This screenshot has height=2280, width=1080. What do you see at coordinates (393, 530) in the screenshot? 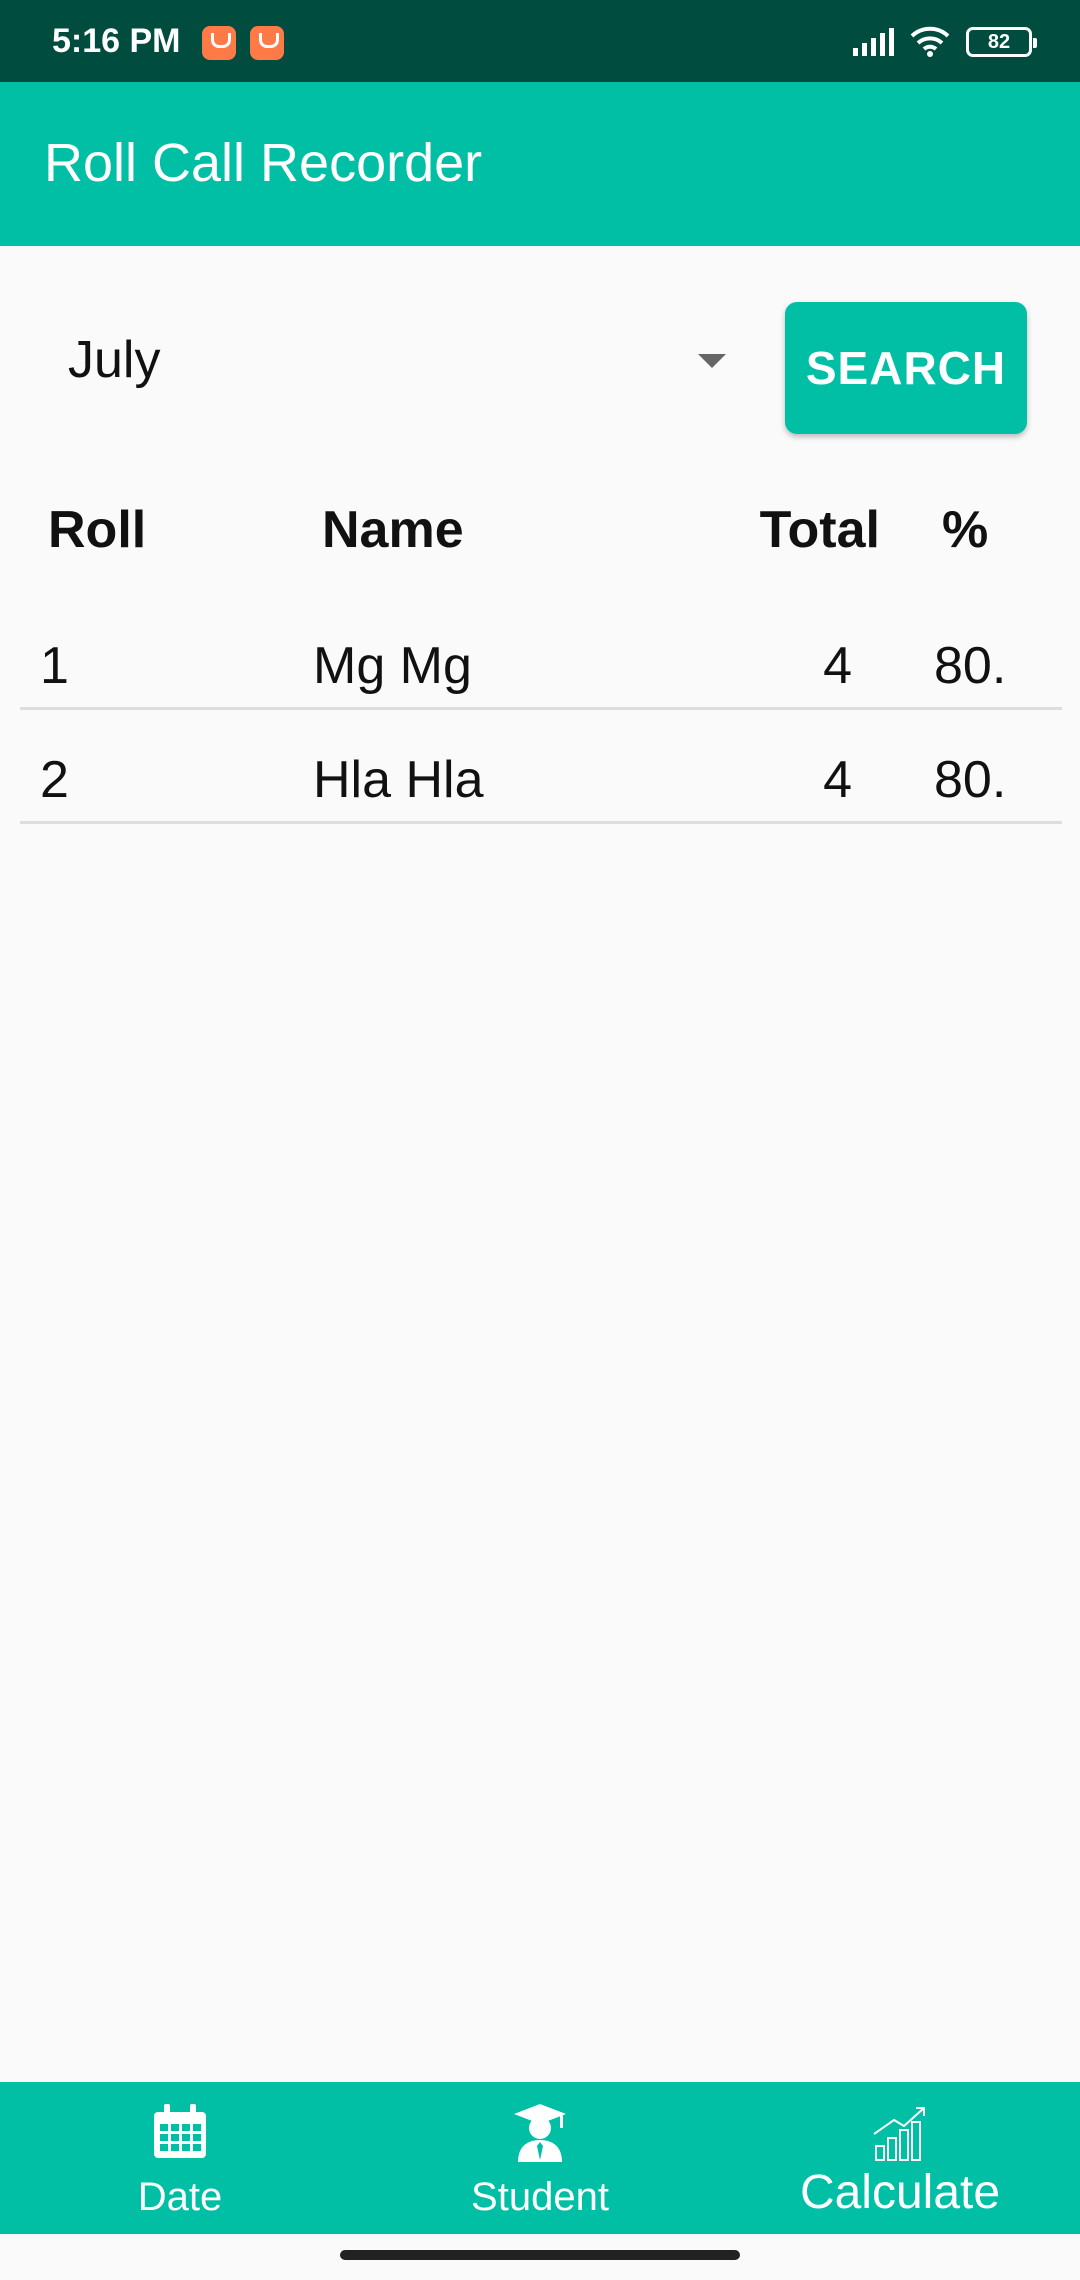
I see `header-name: Name` at bounding box center [393, 530].